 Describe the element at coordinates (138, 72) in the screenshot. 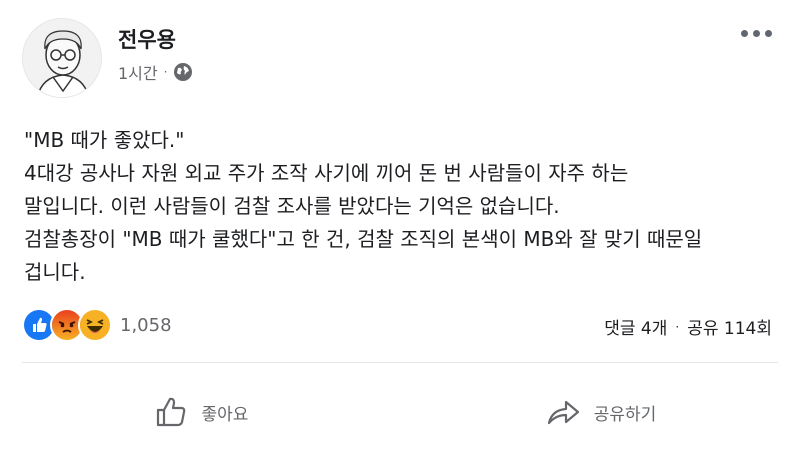

I see `post-time: 1시간` at that location.